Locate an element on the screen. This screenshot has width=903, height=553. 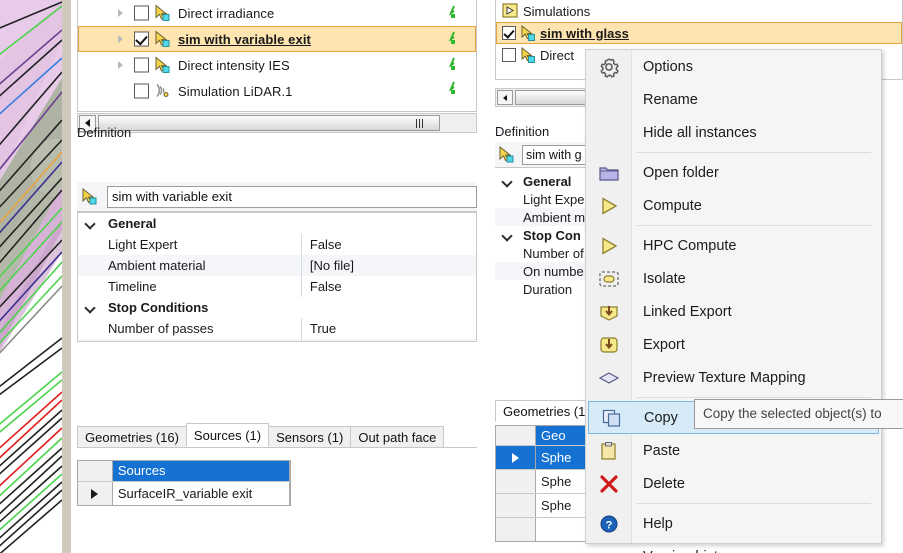
current-row-marker-icon is located at coordinates (515, 457).